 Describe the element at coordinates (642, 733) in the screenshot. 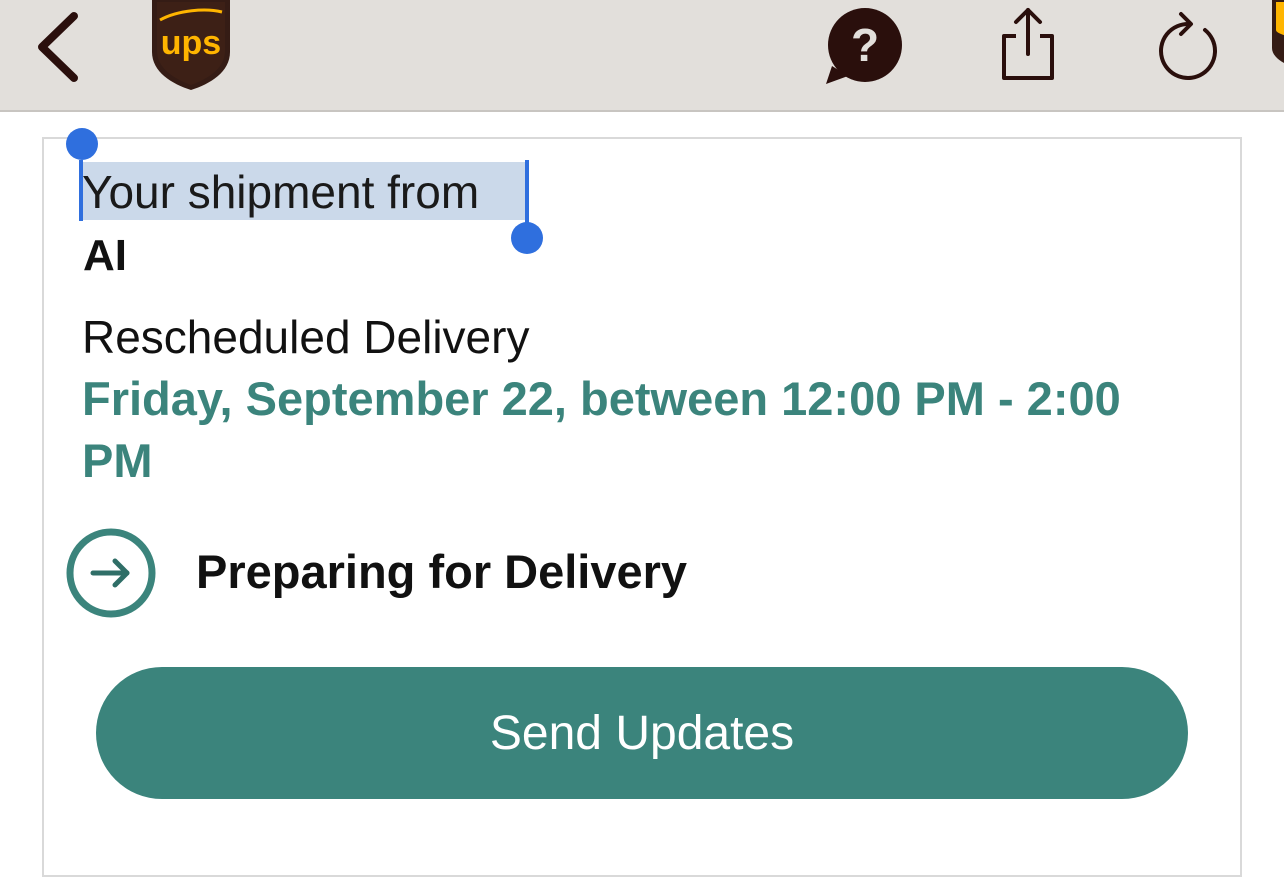

I see `send-updates-button: Send Updates` at that location.